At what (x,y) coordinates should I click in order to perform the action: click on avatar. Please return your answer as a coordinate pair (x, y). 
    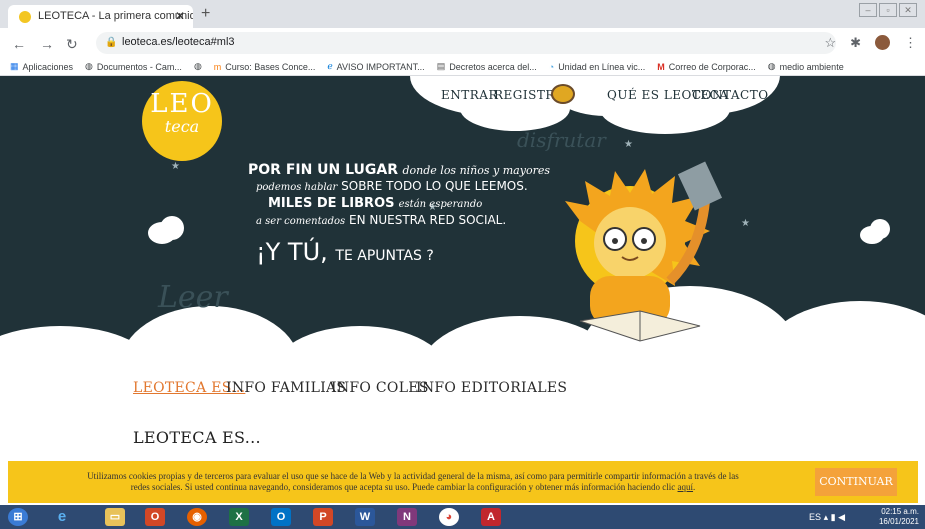
    Looking at the image, I should click on (882, 42).